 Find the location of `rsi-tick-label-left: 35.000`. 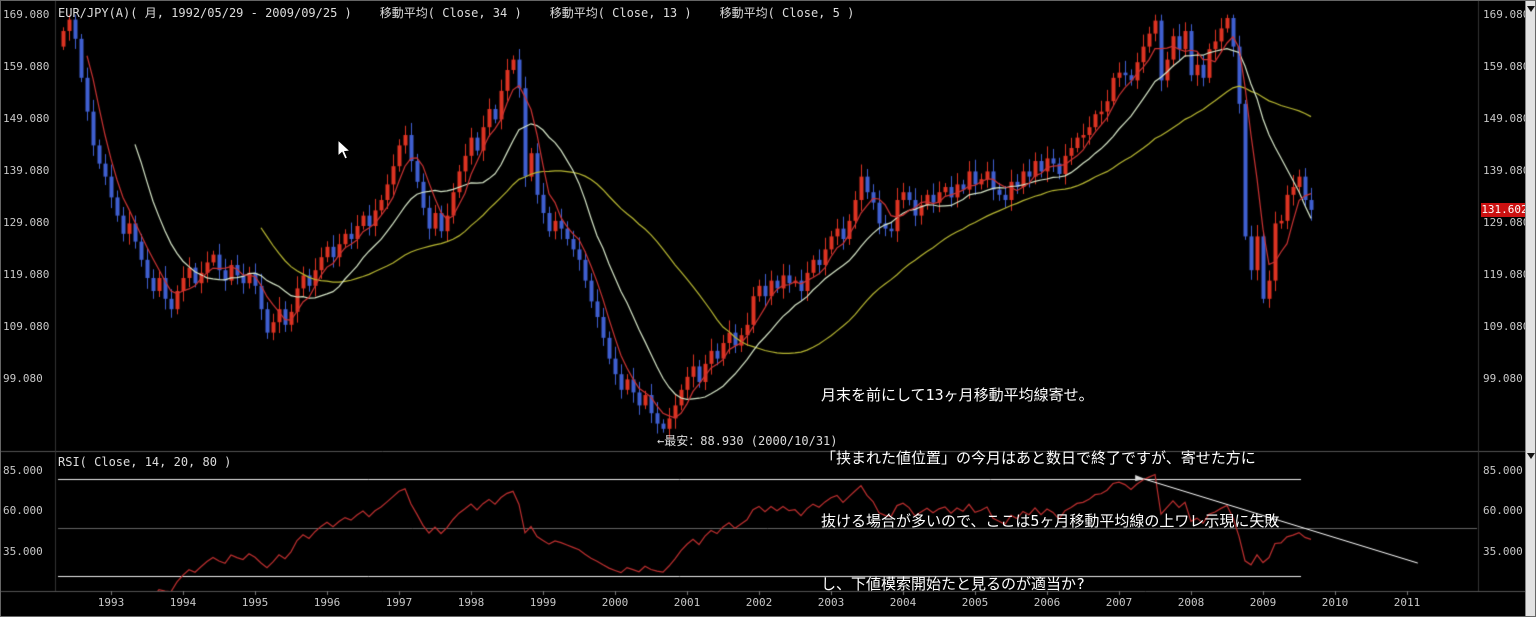

rsi-tick-label-left: 35.000 is located at coordinates (23, 551).